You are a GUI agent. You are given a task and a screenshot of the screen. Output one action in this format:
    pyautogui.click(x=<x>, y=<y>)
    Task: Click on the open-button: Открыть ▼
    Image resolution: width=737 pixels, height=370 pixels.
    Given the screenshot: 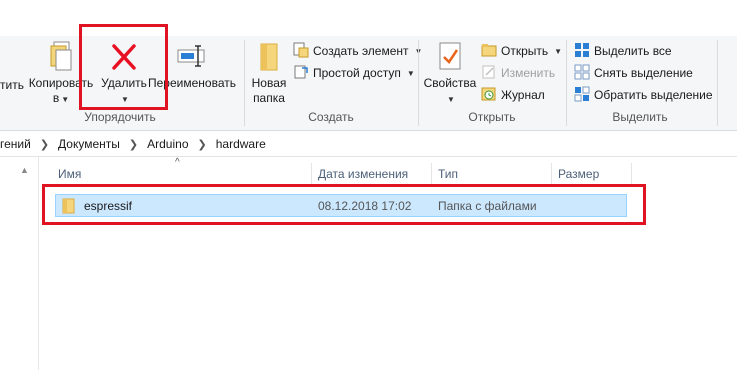 What is the action you would take?
    pyautogui.click(x=521, y=51)
    